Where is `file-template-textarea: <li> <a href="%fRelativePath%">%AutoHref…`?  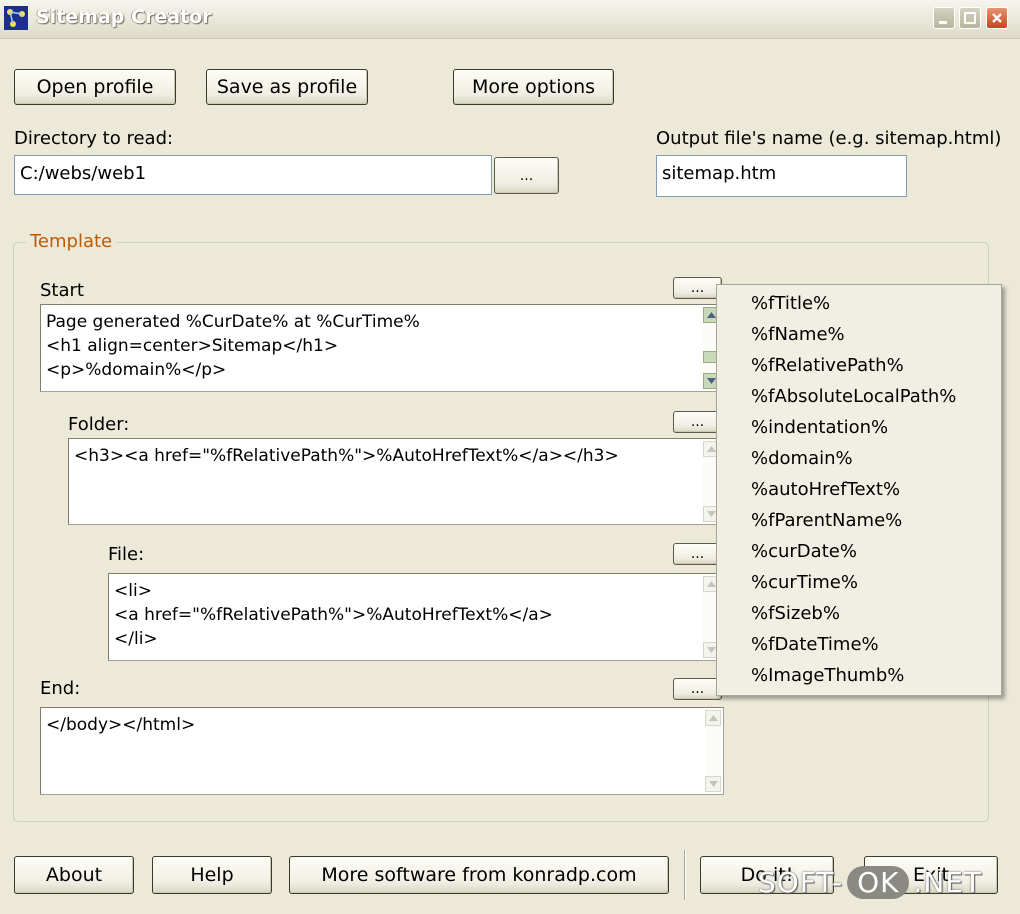
file-template-textarea: <li> <a href="%fRelativePath%">%AutoHref… is located at coordinates (415, 617).